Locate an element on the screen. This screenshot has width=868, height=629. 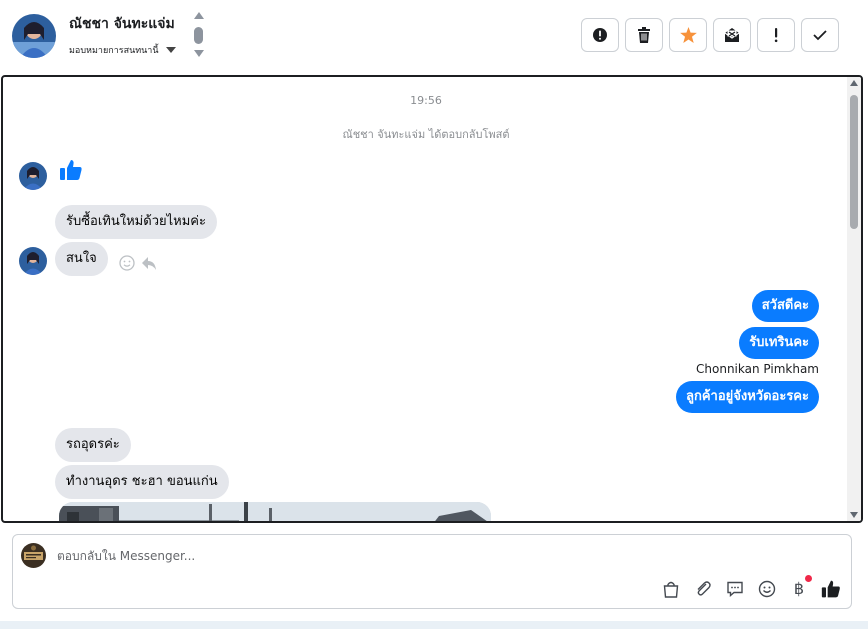
emoji-react-icon is located at coordinates (127, 263).